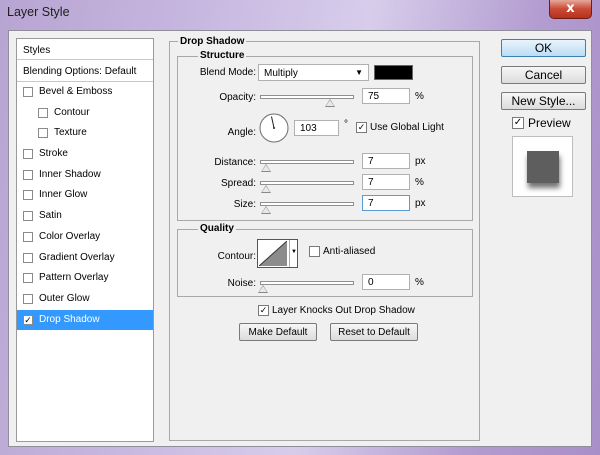  I want to click on reset-to-default-button: Reset to Default, so click(374, 332).